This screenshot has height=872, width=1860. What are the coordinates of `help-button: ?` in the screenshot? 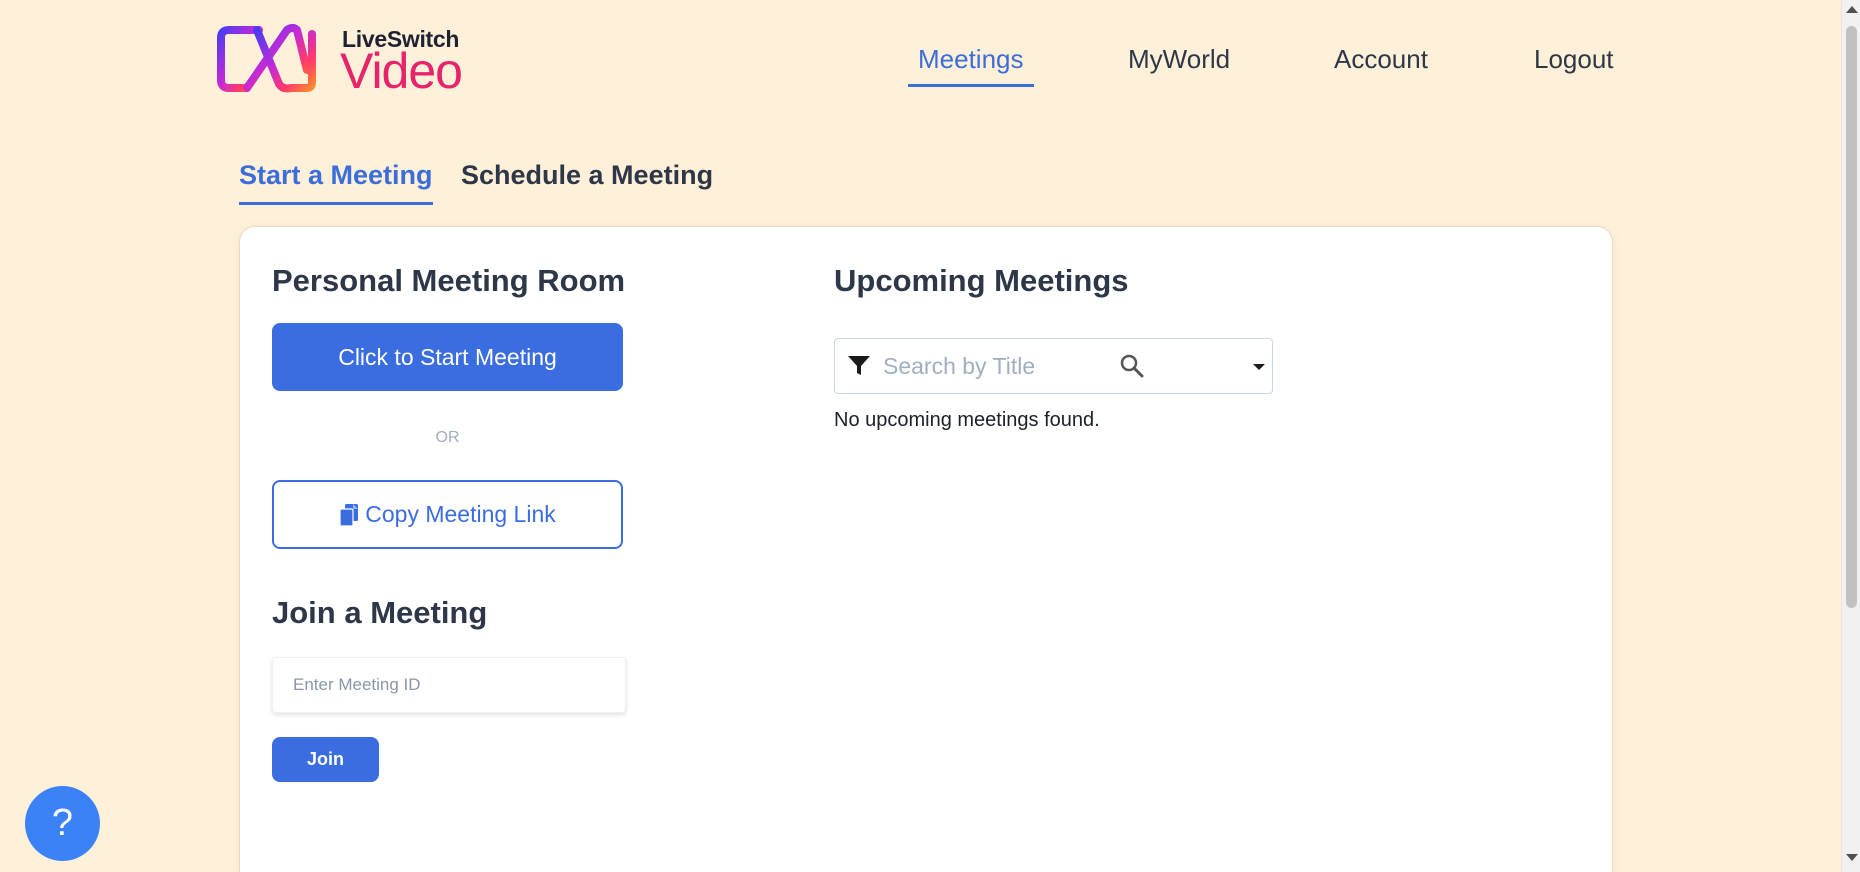 It's located at (62, 823).